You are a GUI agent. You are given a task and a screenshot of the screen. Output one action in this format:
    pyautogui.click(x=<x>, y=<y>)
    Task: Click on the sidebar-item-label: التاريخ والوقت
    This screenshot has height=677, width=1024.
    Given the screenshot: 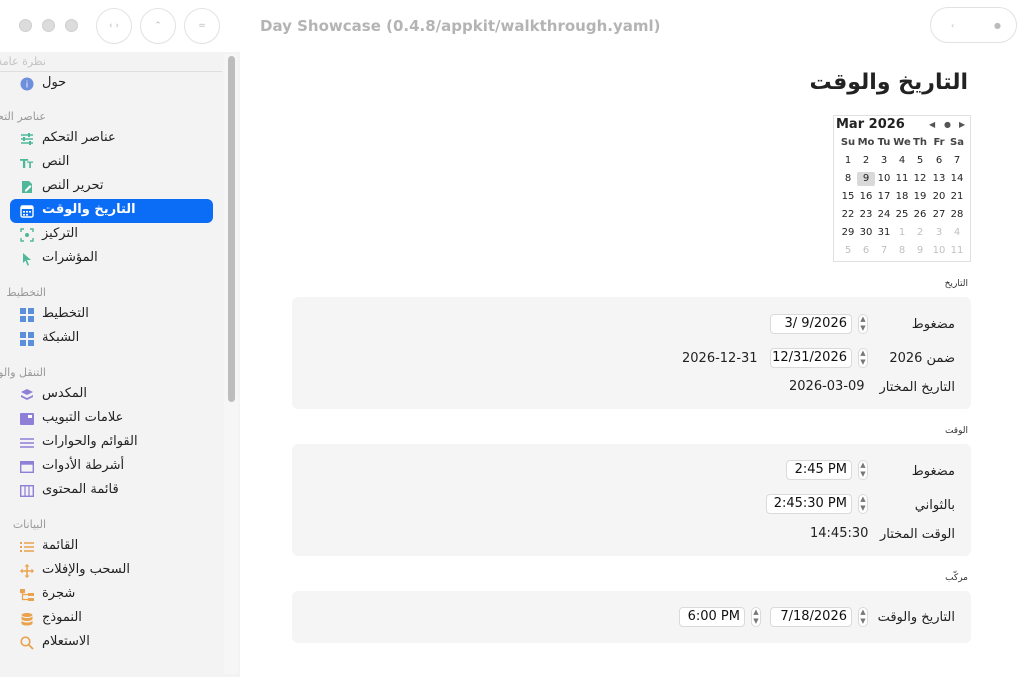 What is the action you would take?
    pyautogui.click(x=89, y=209)
    